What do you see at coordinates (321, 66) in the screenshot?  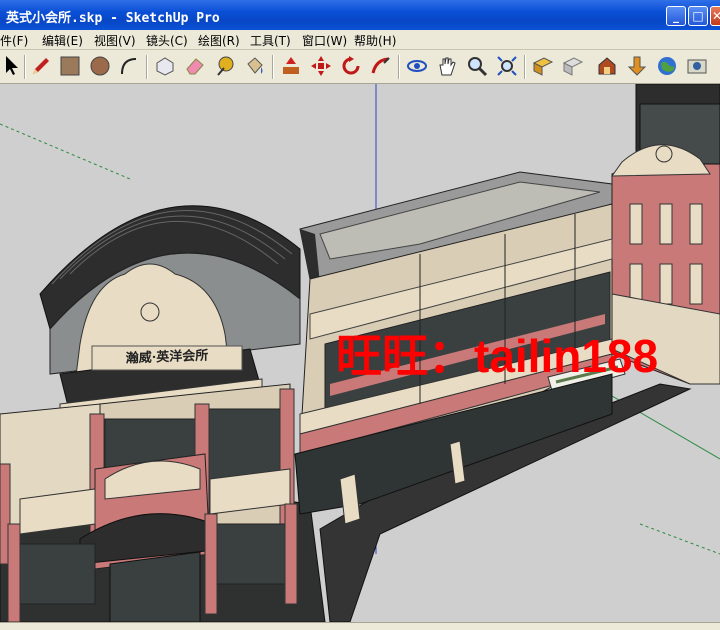 I see `move-icon` at bounding box center [321, 66].